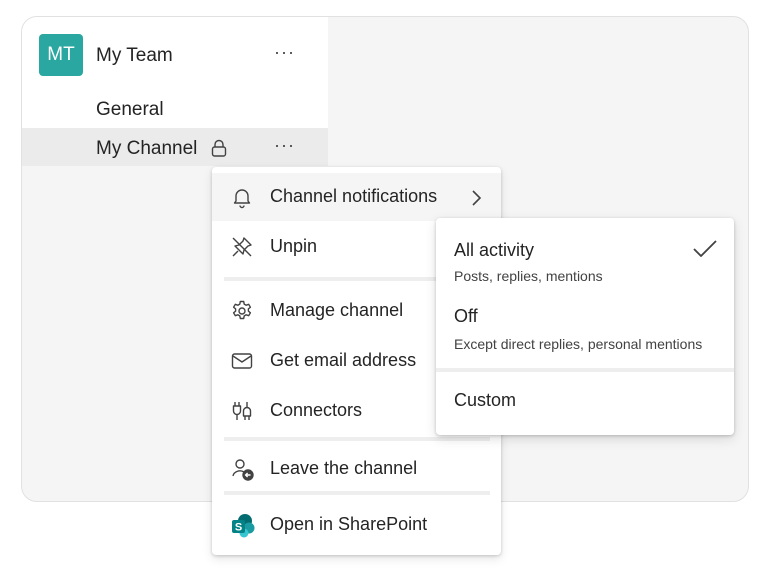 Image resolution: width=768 pixels, height=584 pixels. I want to click on menu-item-open-in-sharepoint: S Open in SharePoint, so click(356, 525).